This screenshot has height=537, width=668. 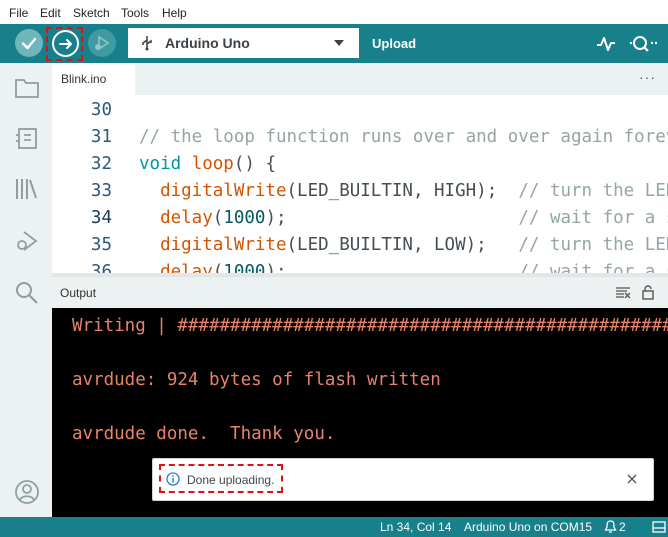 What do you see at coordinates (101, 164) in the screenshot?
I see `line-number: 32` at bounding box center [101, 164].